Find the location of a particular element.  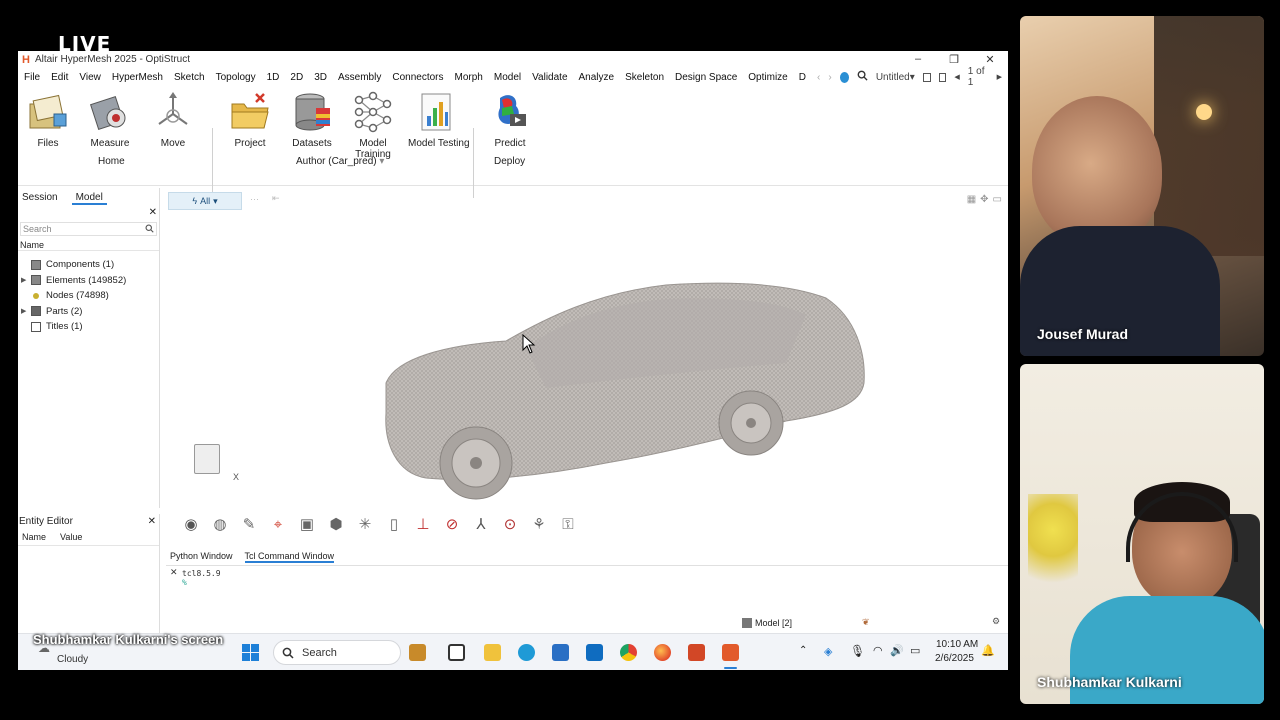

minimize-button: – is located at coordinates (918, 59).